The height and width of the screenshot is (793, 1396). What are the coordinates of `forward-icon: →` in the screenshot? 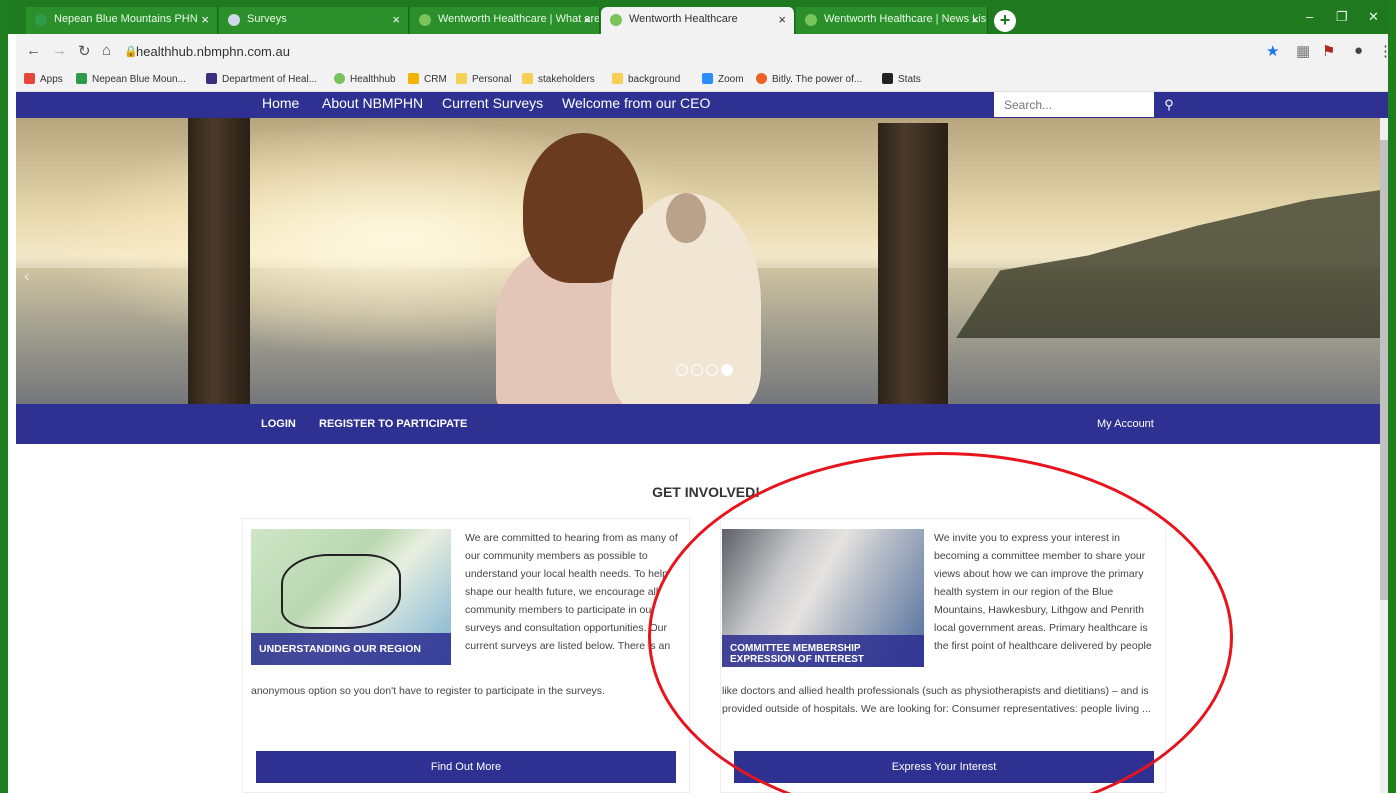 It's located at (59, 50).